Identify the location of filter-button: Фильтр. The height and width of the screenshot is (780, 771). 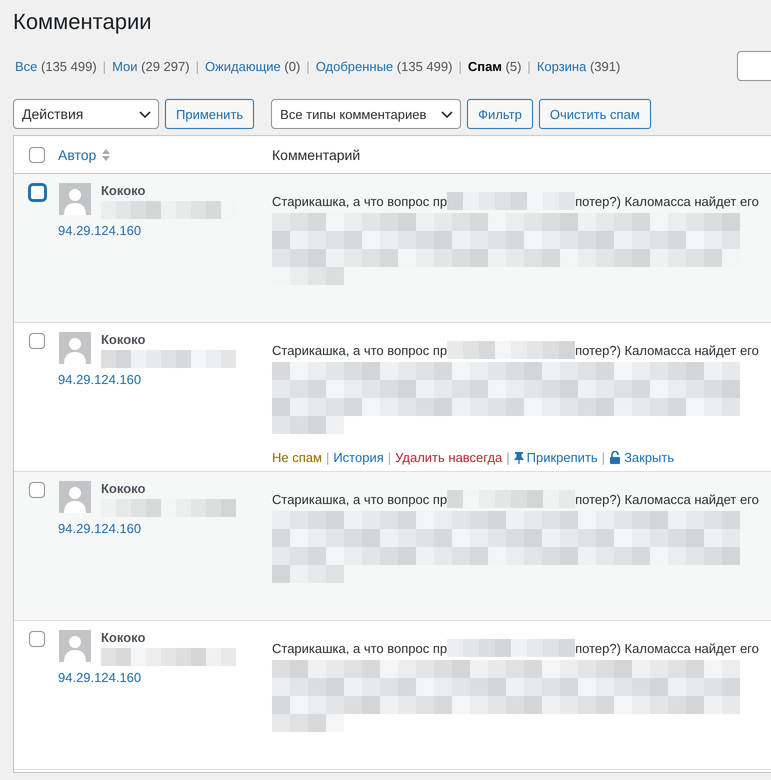
(500, 114).